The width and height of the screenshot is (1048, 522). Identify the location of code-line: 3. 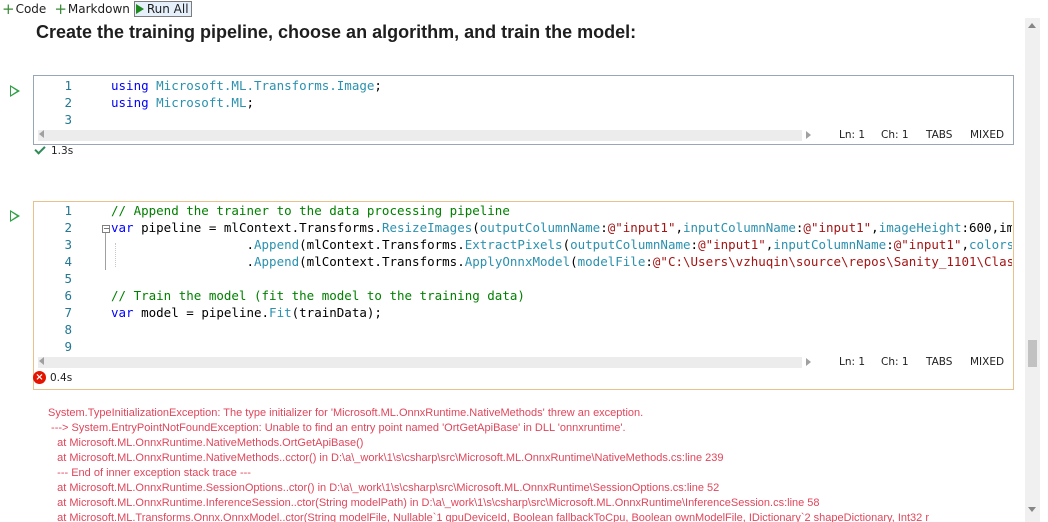
(523, 119).